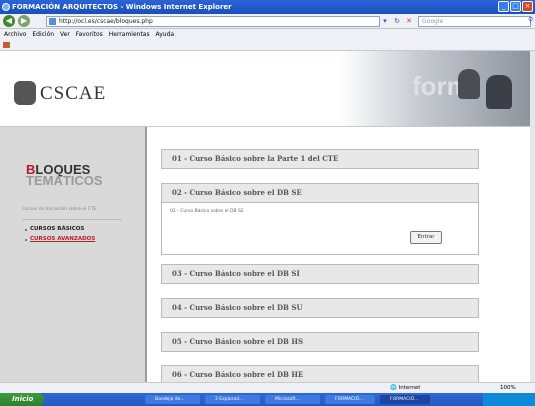  Describe the element at coordinates (267, 45) in the screenshot. I see `favorites-bar` at that location.